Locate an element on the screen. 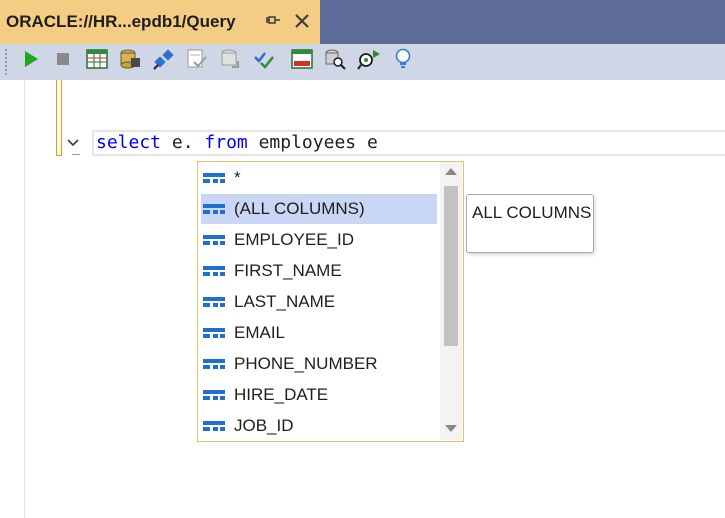 The width and height of the screenshot is (725, 518). stop-icon is located at coordinates (63, 61).